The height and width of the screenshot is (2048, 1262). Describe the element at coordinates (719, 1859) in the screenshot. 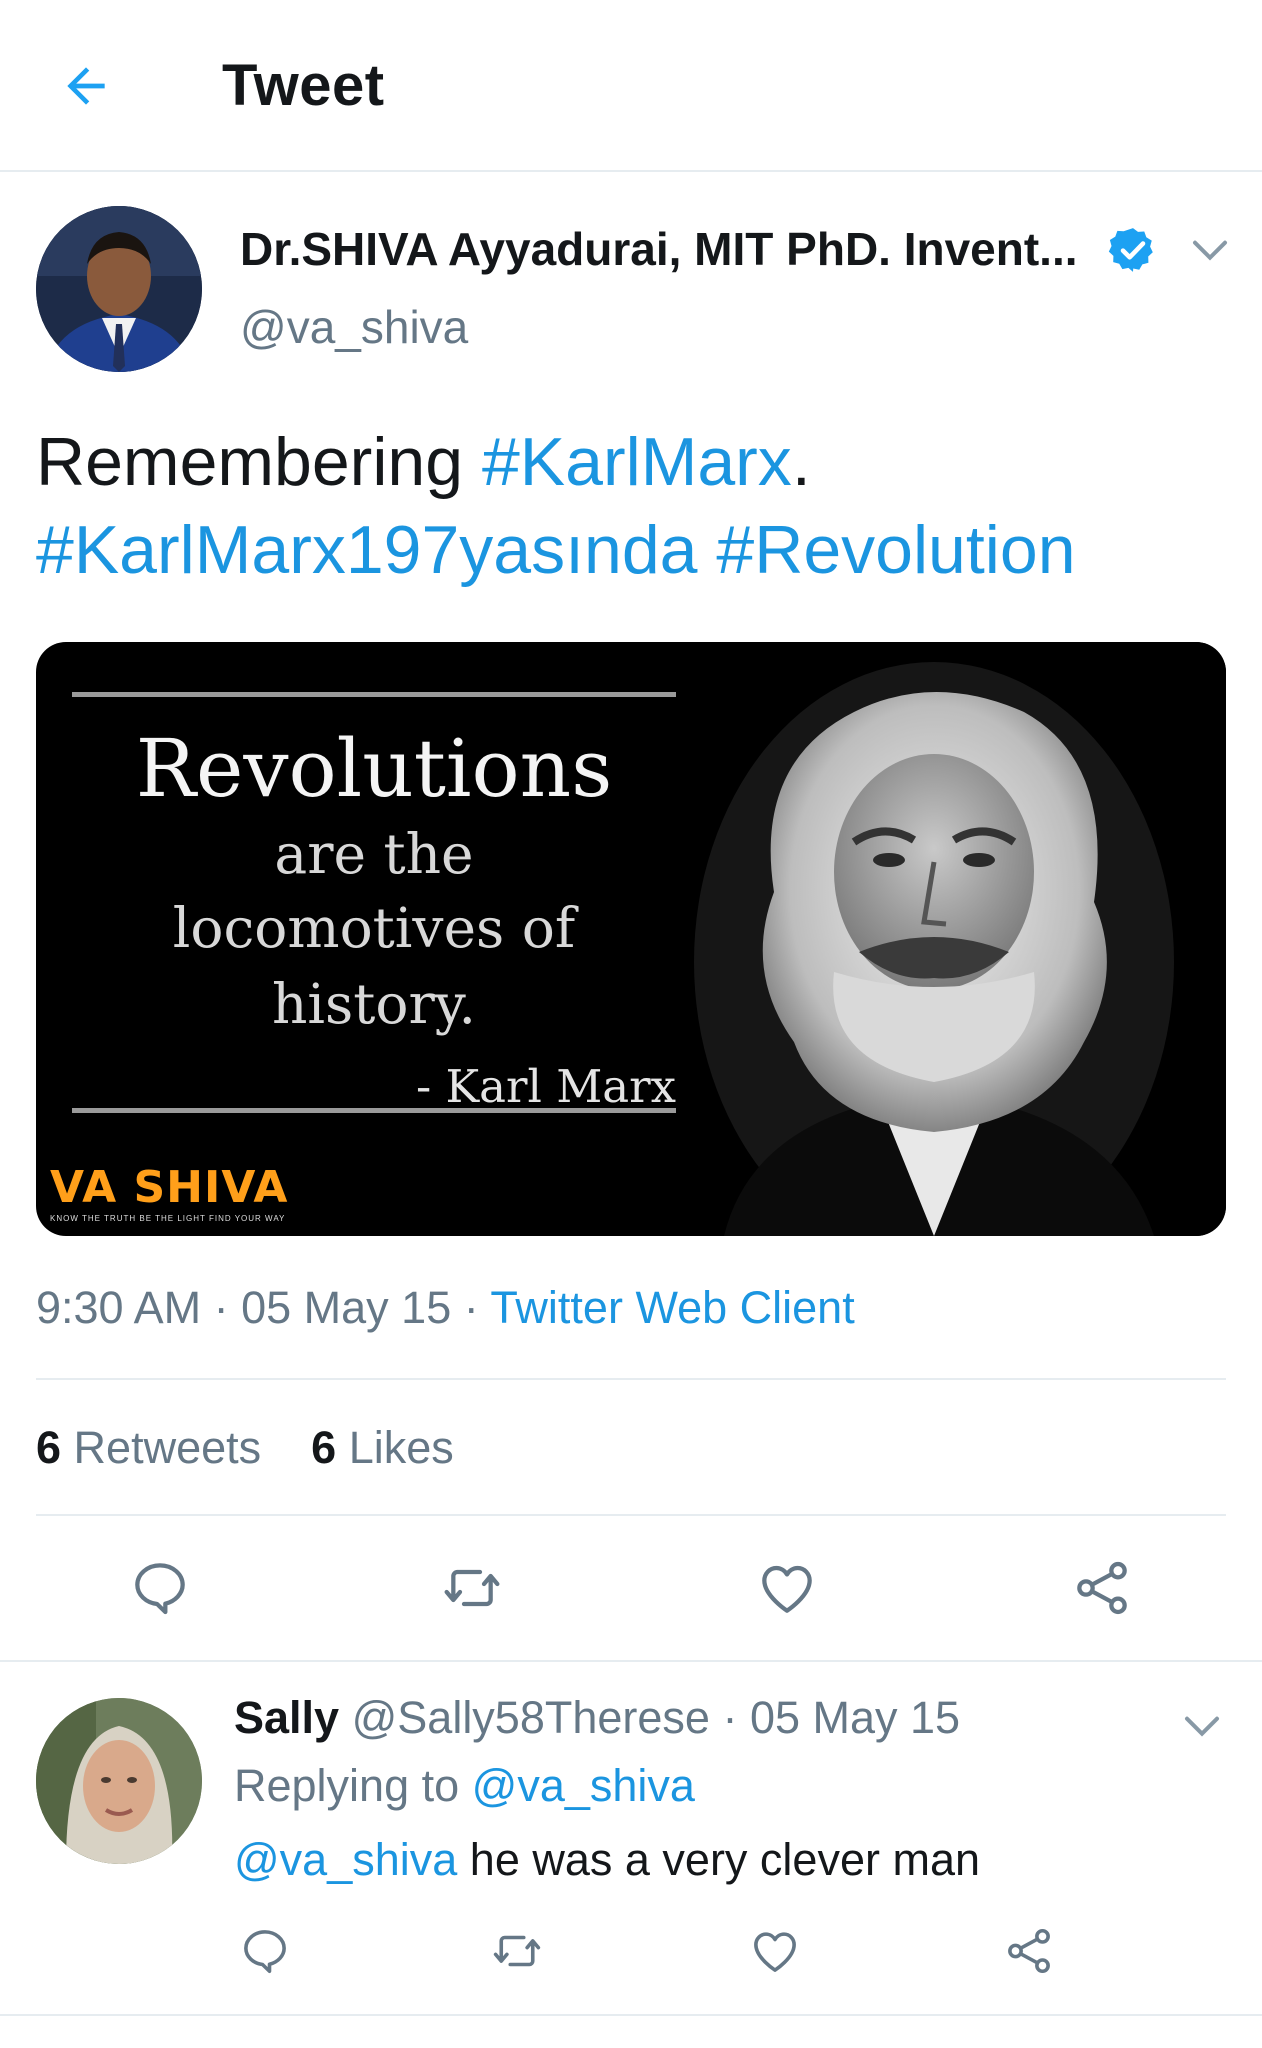

I see `reply-body: he was a very clever man` at that location.